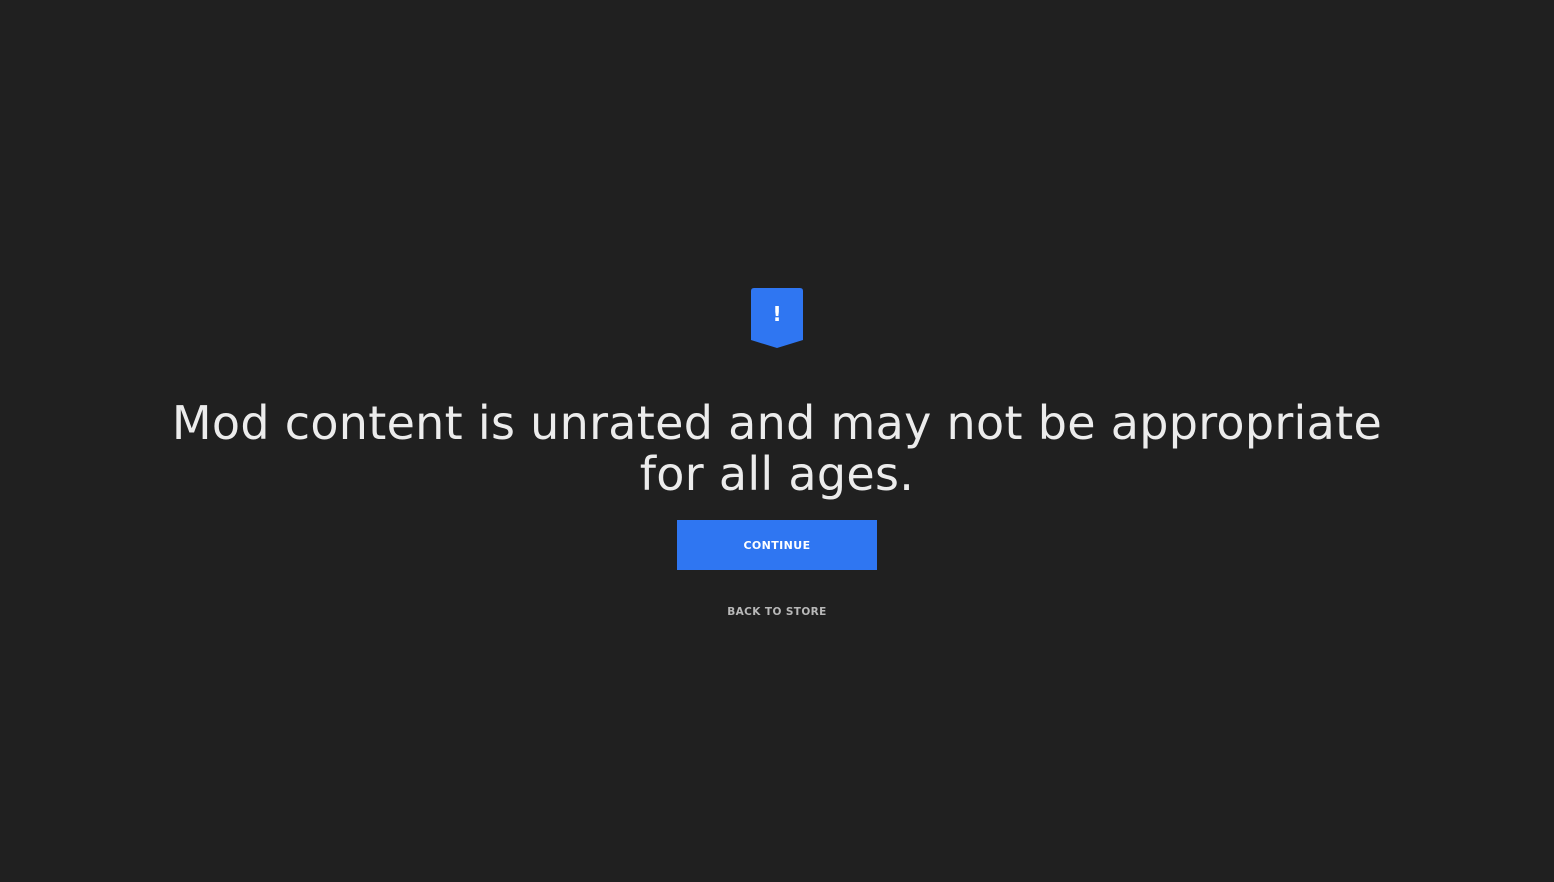 Image resolution: width=1554 pixels, height=882 pixels. What do you see at coordinates (777, 612) in the screenshot?
I see `back-to-store-link: BACK TO STORE` at bounding box center [777, 612].